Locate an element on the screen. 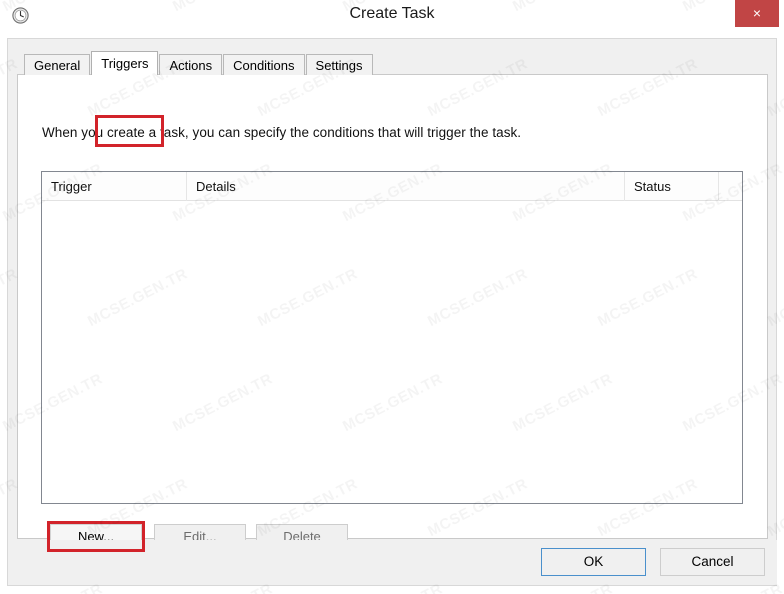  title-bar: Create Task × is located at coordinates (392, 16).